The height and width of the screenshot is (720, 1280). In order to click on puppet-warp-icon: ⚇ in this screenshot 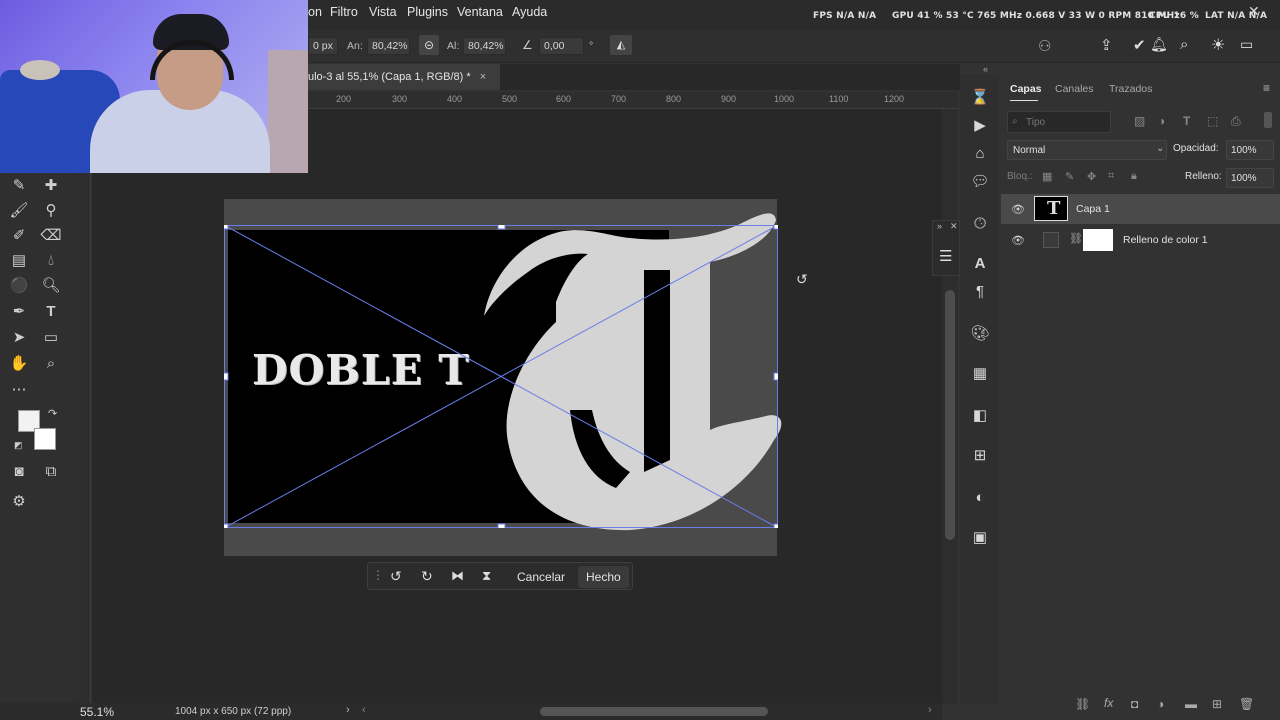, I will do `click(1044, 46)`.